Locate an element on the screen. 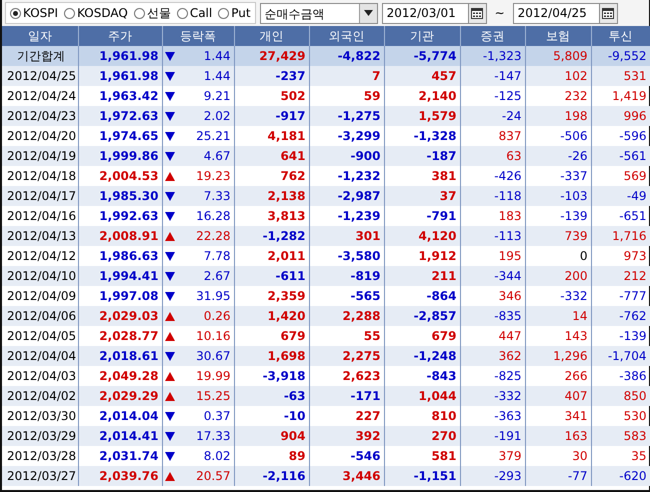  value-cell: -835 is located at coordinates (492, 316).